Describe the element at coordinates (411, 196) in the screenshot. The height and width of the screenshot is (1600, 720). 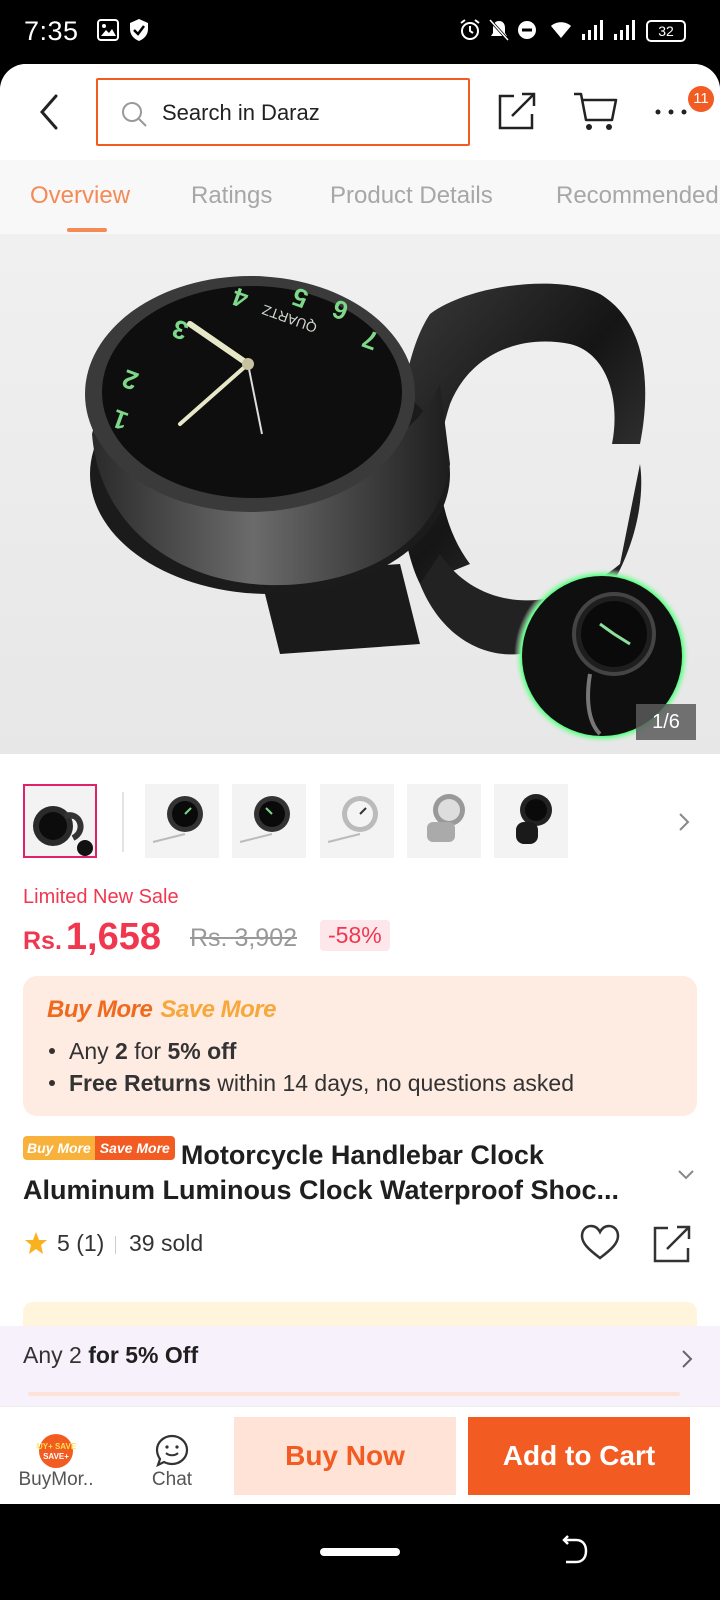
I see `tab-product-details: Product Details` at that location.